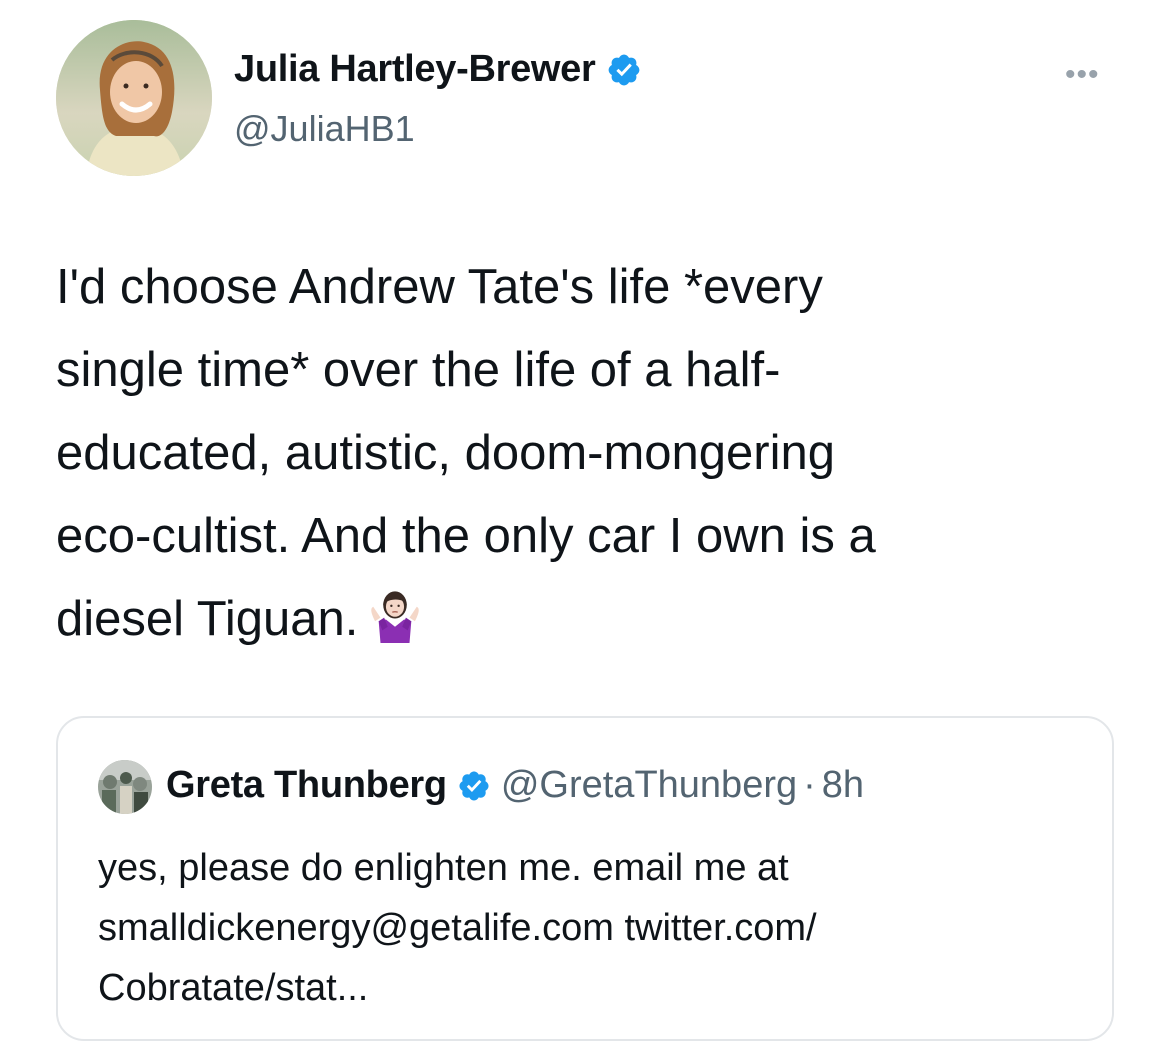 This screenshot has width=1169, height=1045. What do you see at coordinates (1082, 75) in the screenshot?
I see `more-options-icon: •••` at bounding box center [1082, 75].